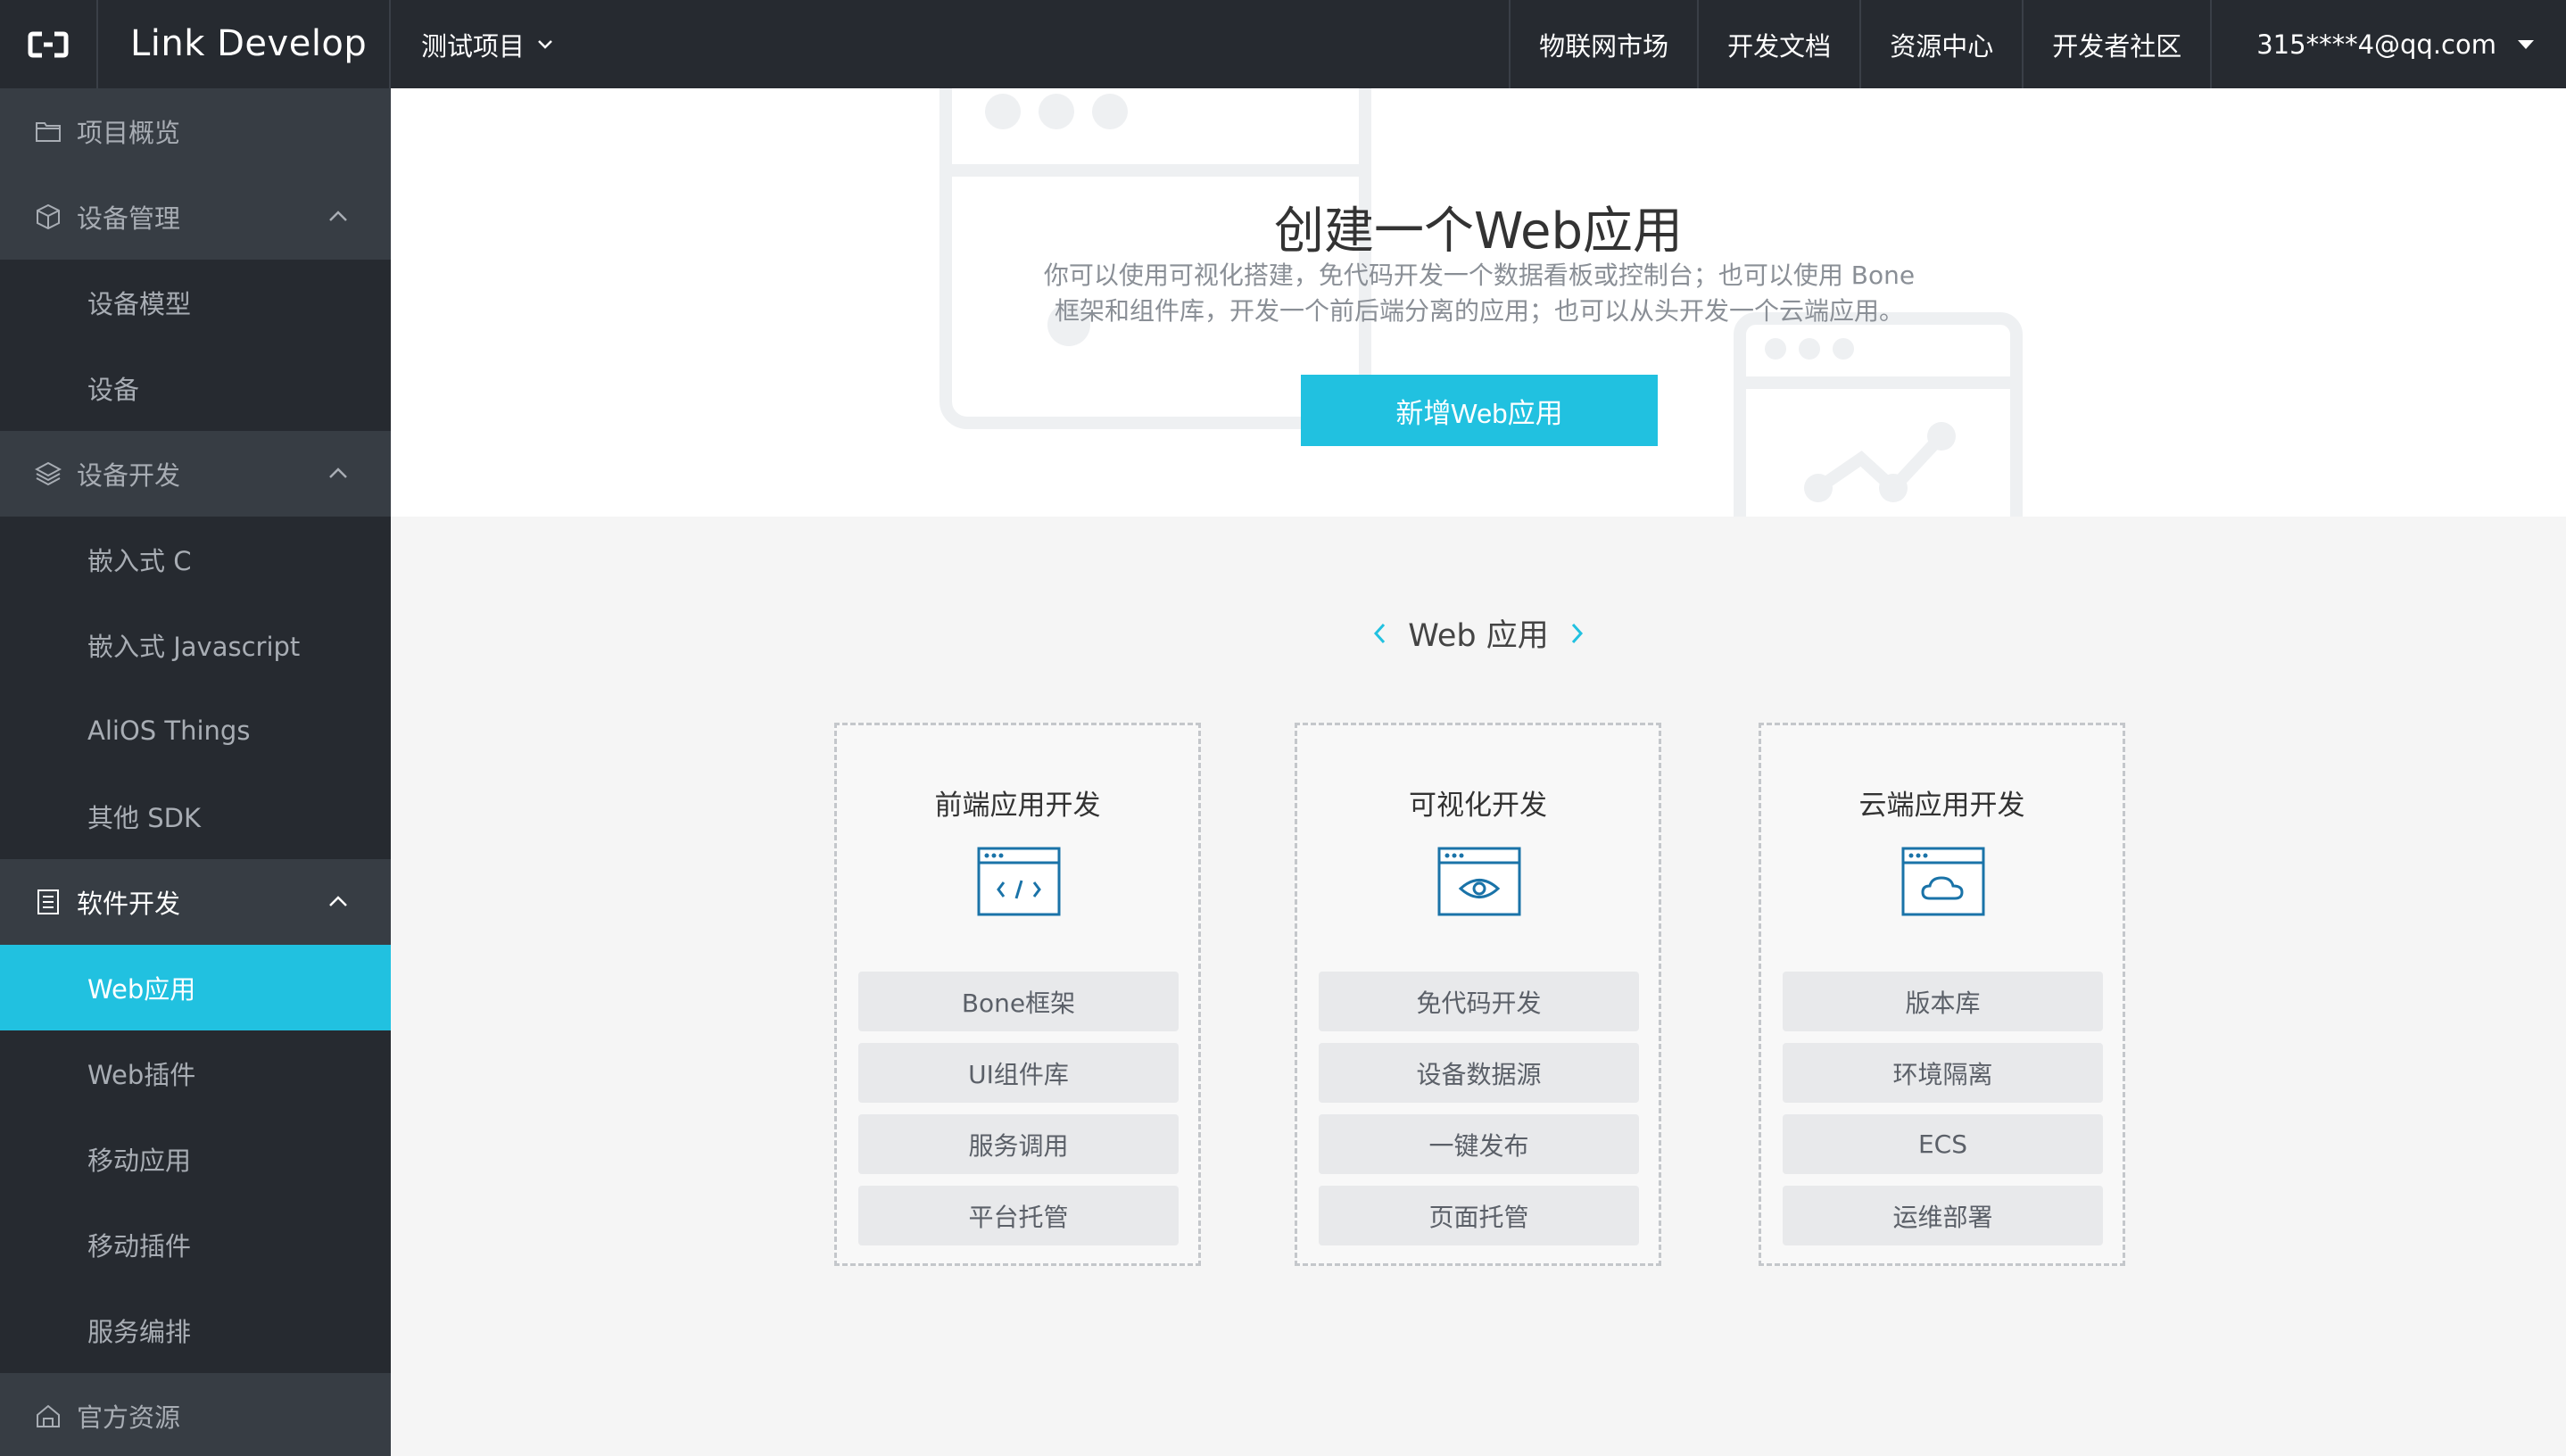  I want to click on project-switcher: 测试项目, so click(471, 44).